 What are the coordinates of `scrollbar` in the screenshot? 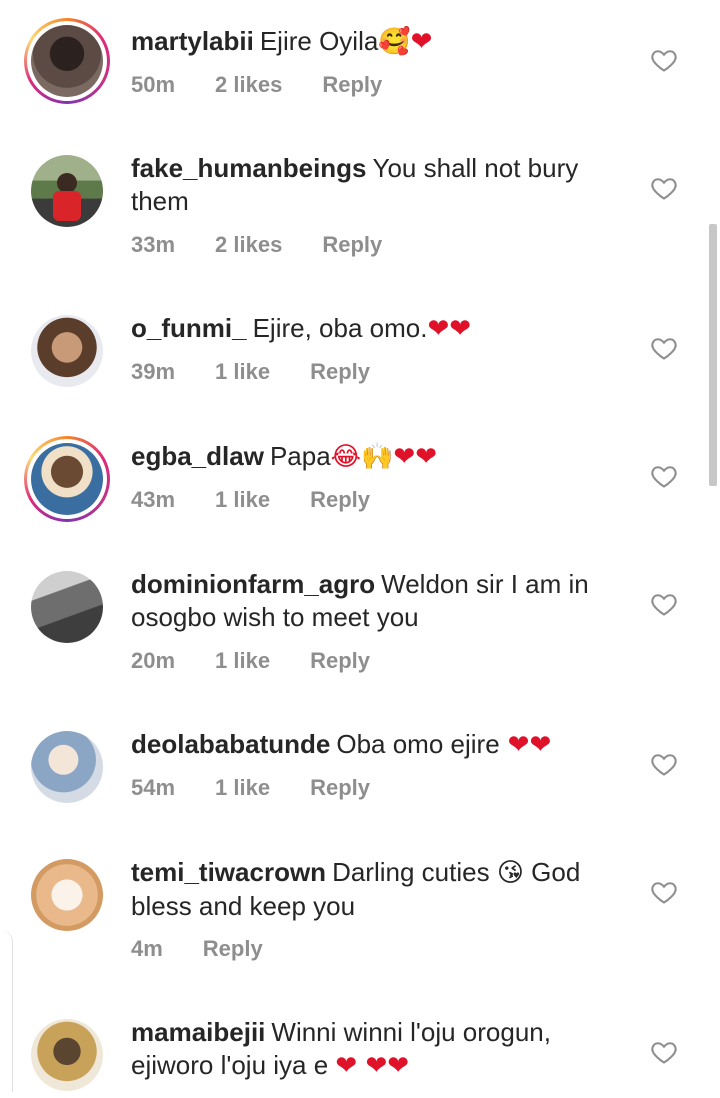 It's located at (713, 355).